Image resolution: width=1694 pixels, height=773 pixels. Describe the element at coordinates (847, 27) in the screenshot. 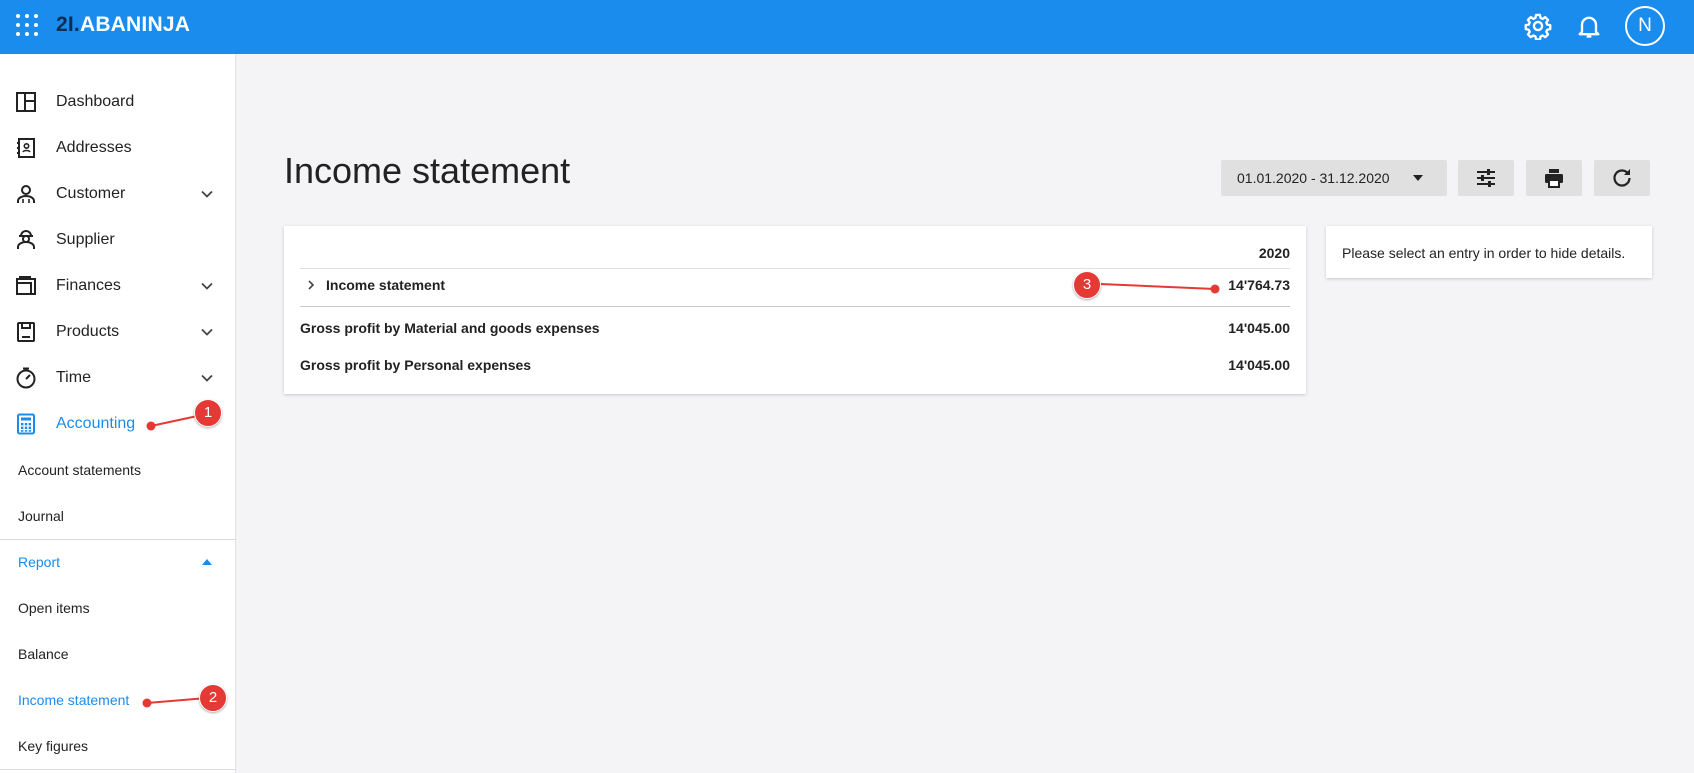

I see `top-bar: 2I.ABANINJA N` at that location.